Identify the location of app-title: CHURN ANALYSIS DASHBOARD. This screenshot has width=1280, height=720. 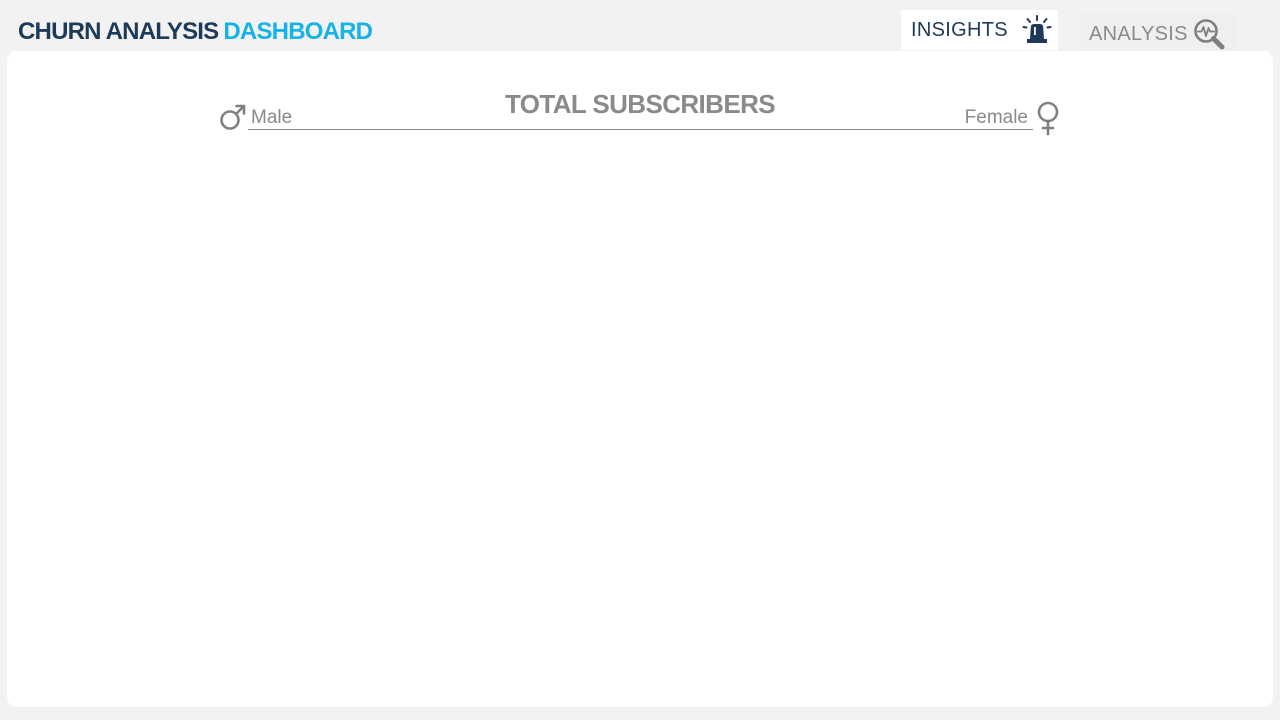
(195, 32).